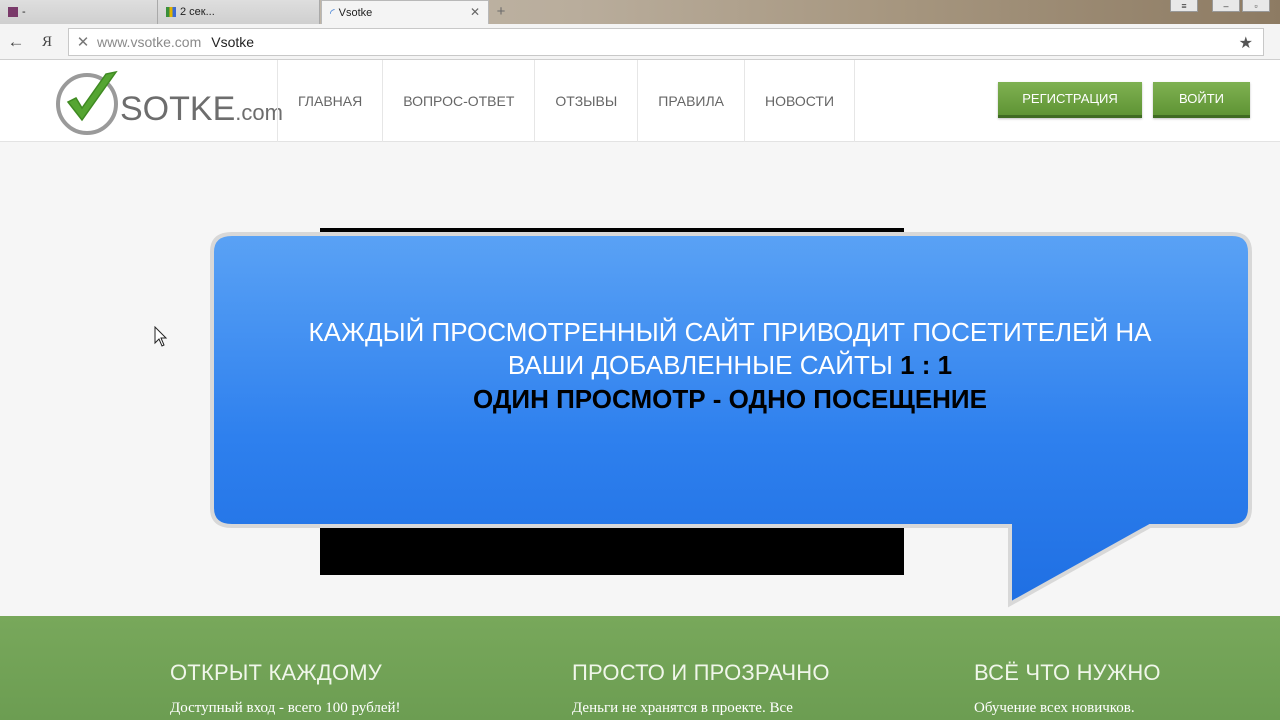  What do you see at coordinates (285, 708) in the screenshot?
I see `feature-text: Доступный вход - всего 100 рублей!` at bounding box center [285, 708].